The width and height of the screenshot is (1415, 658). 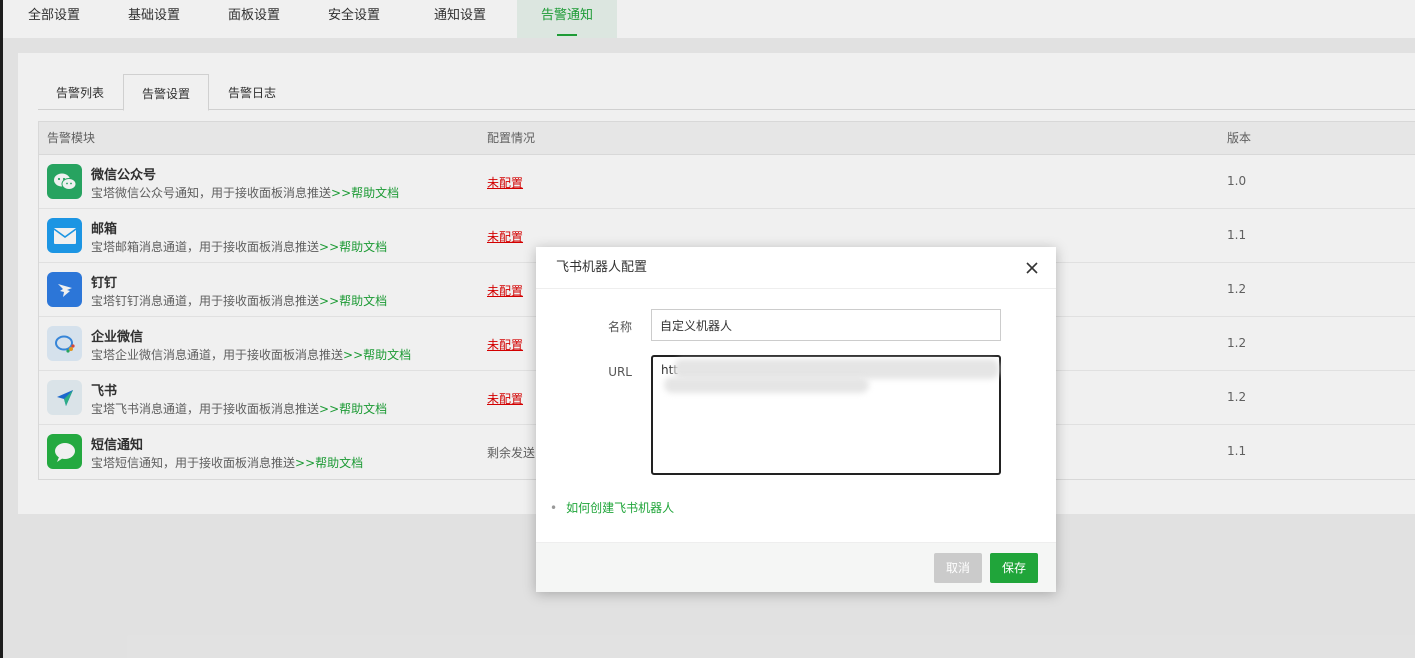 What do you see at coordinates (1032, 268) in the screenshot?
I see `close-icon` at bounding box center [1032, 268].